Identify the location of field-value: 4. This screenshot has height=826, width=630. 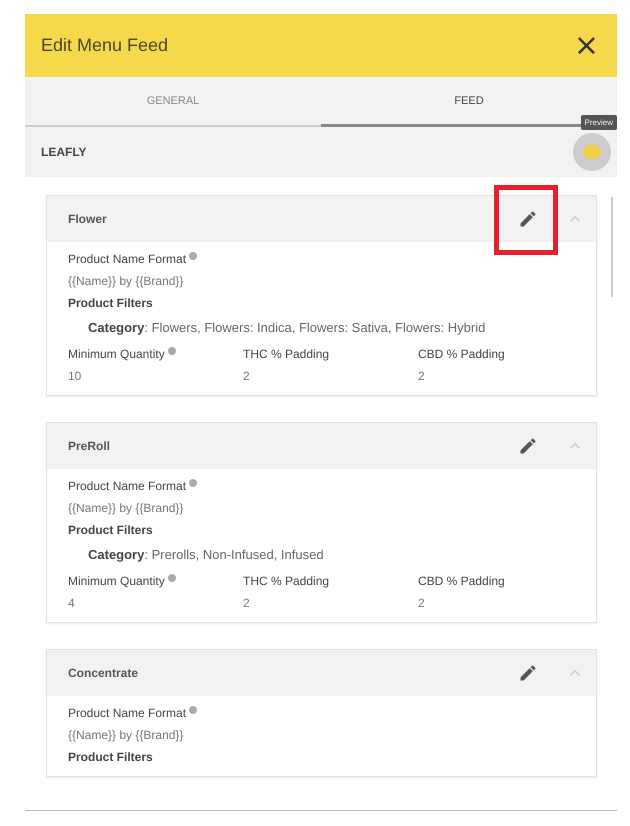
(72, 603).